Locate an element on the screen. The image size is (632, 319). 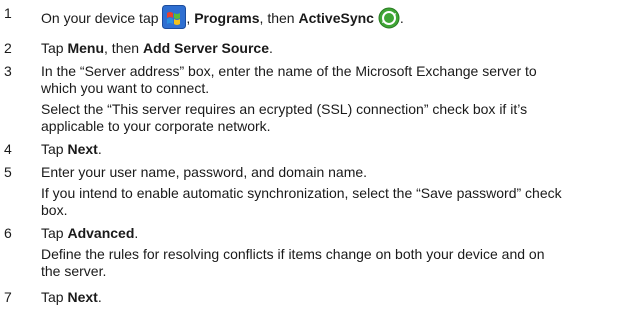
step-number: 3 is located at coordinates (8, 71).